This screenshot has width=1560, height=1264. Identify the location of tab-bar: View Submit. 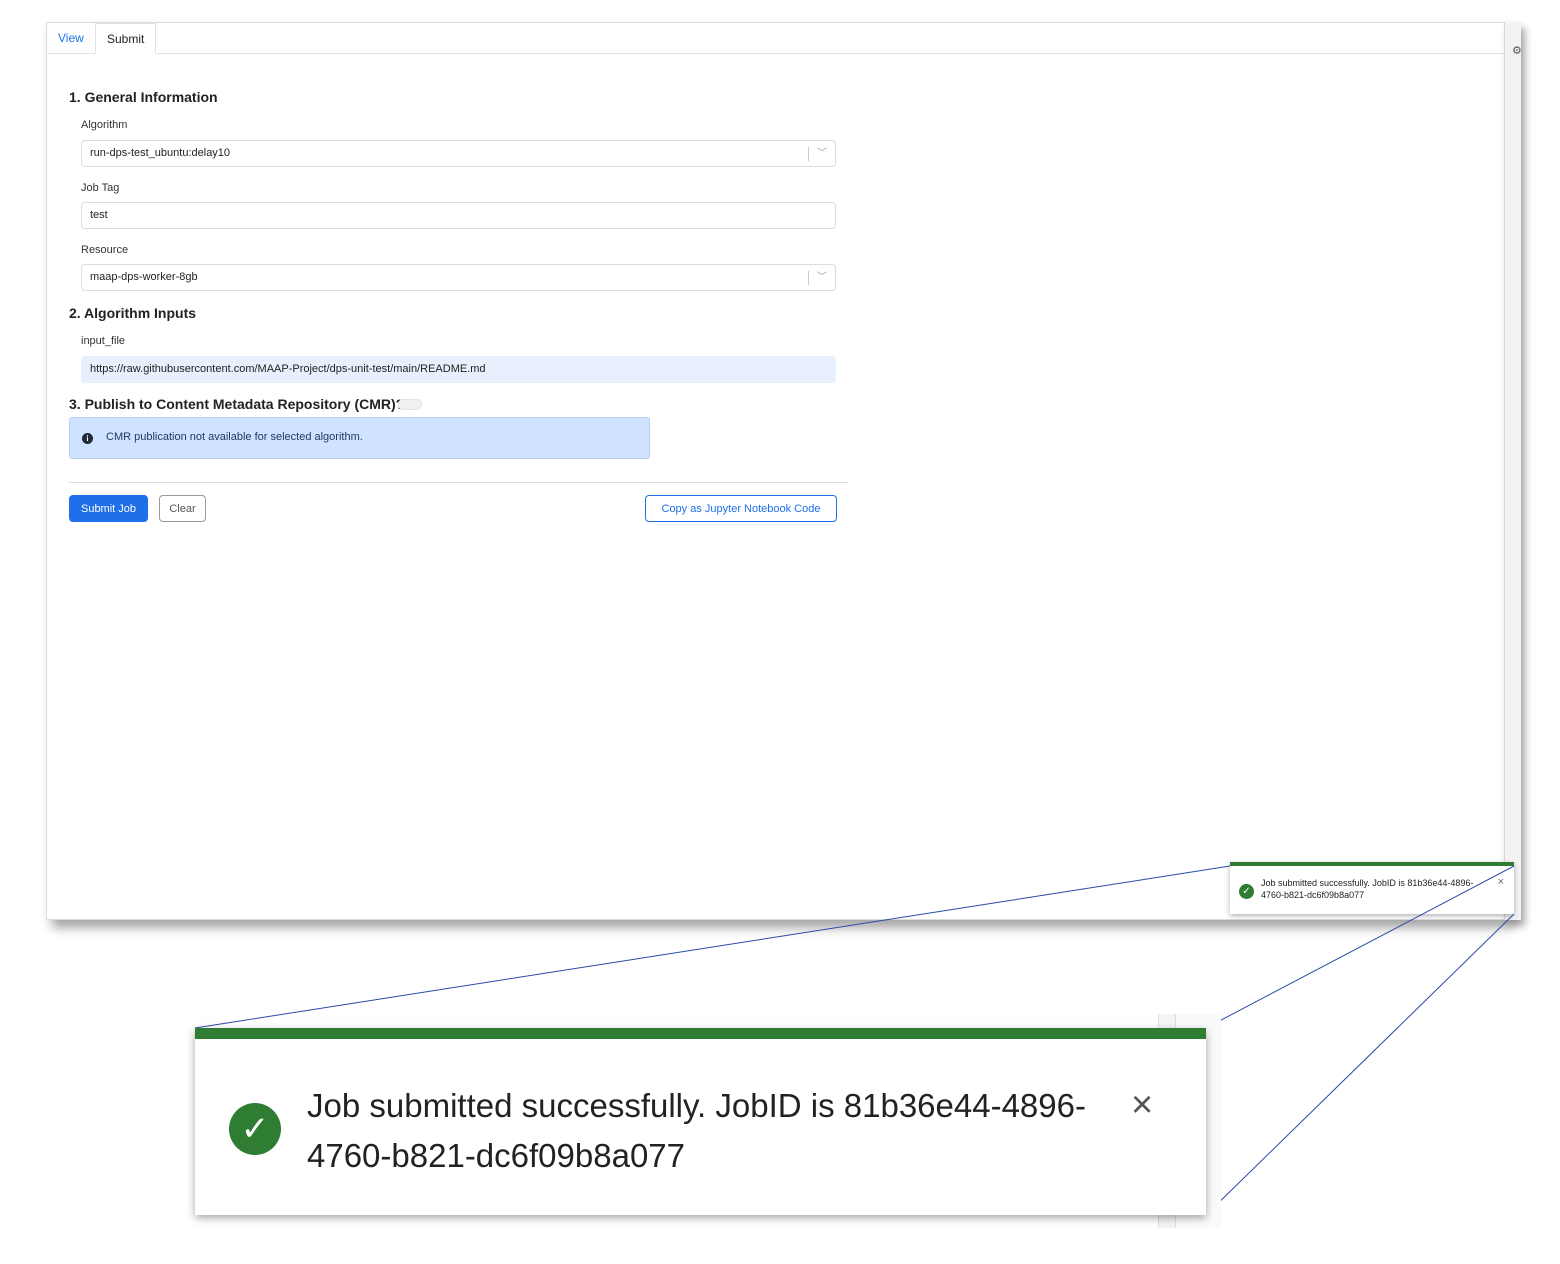
(776, 38).